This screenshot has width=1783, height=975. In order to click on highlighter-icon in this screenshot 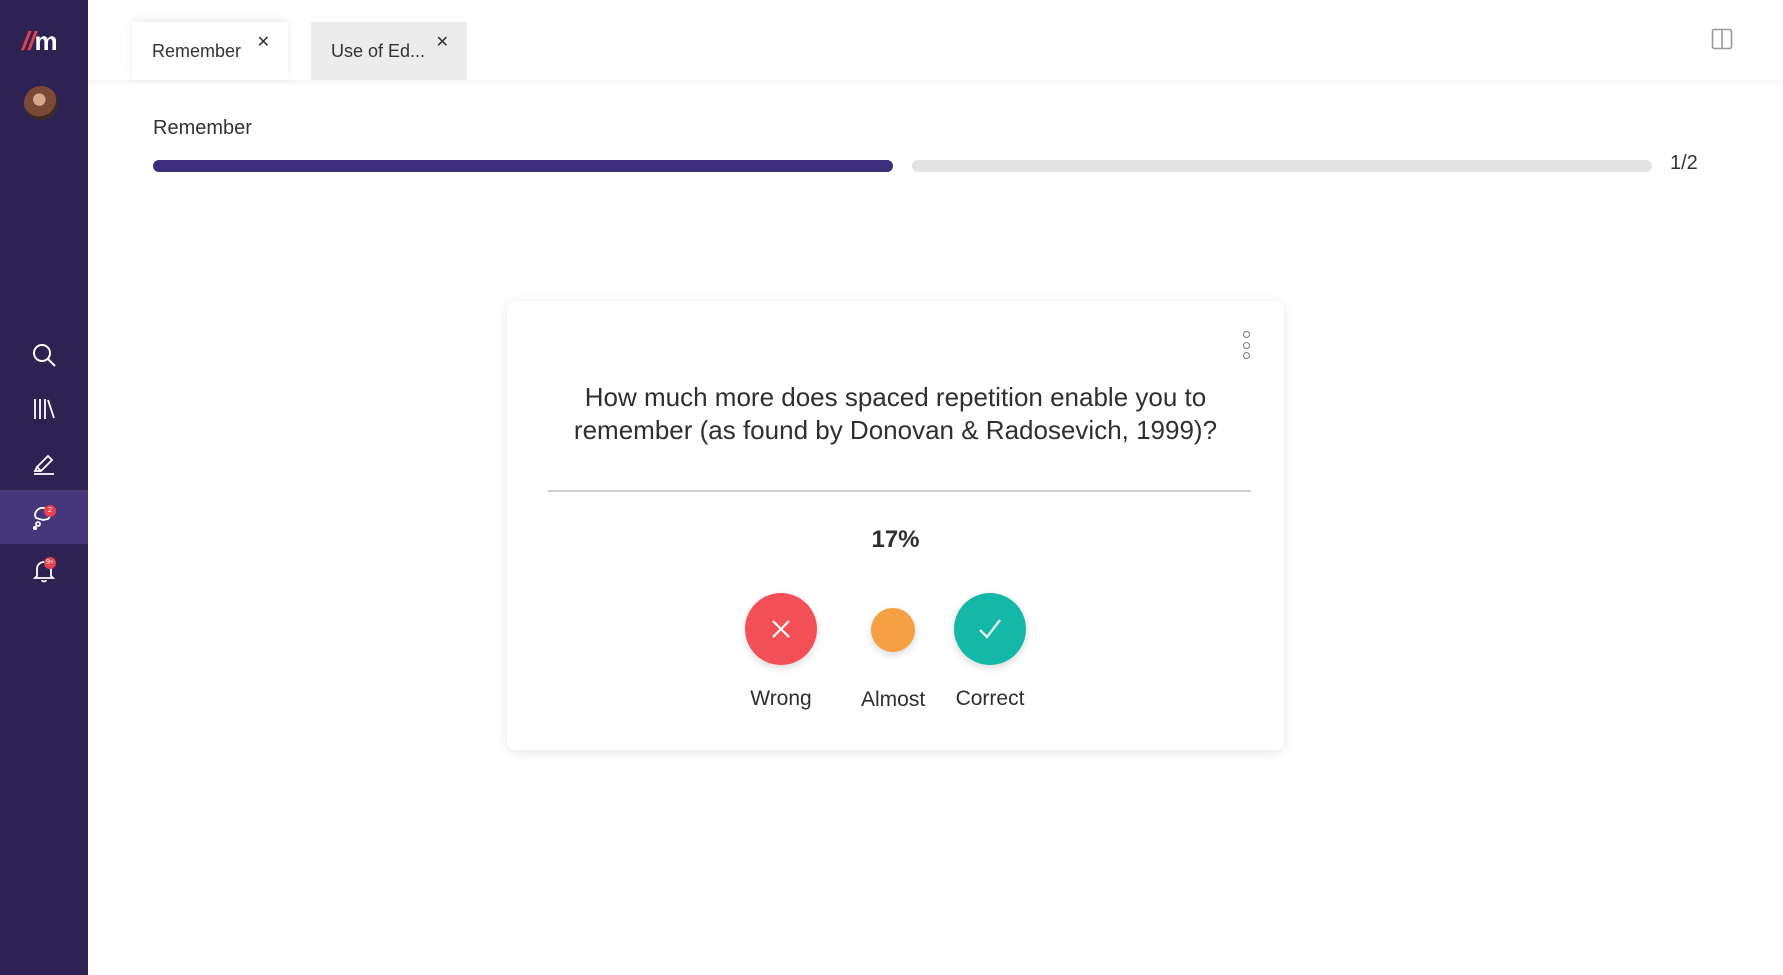, I will do `click(43, 464)`.